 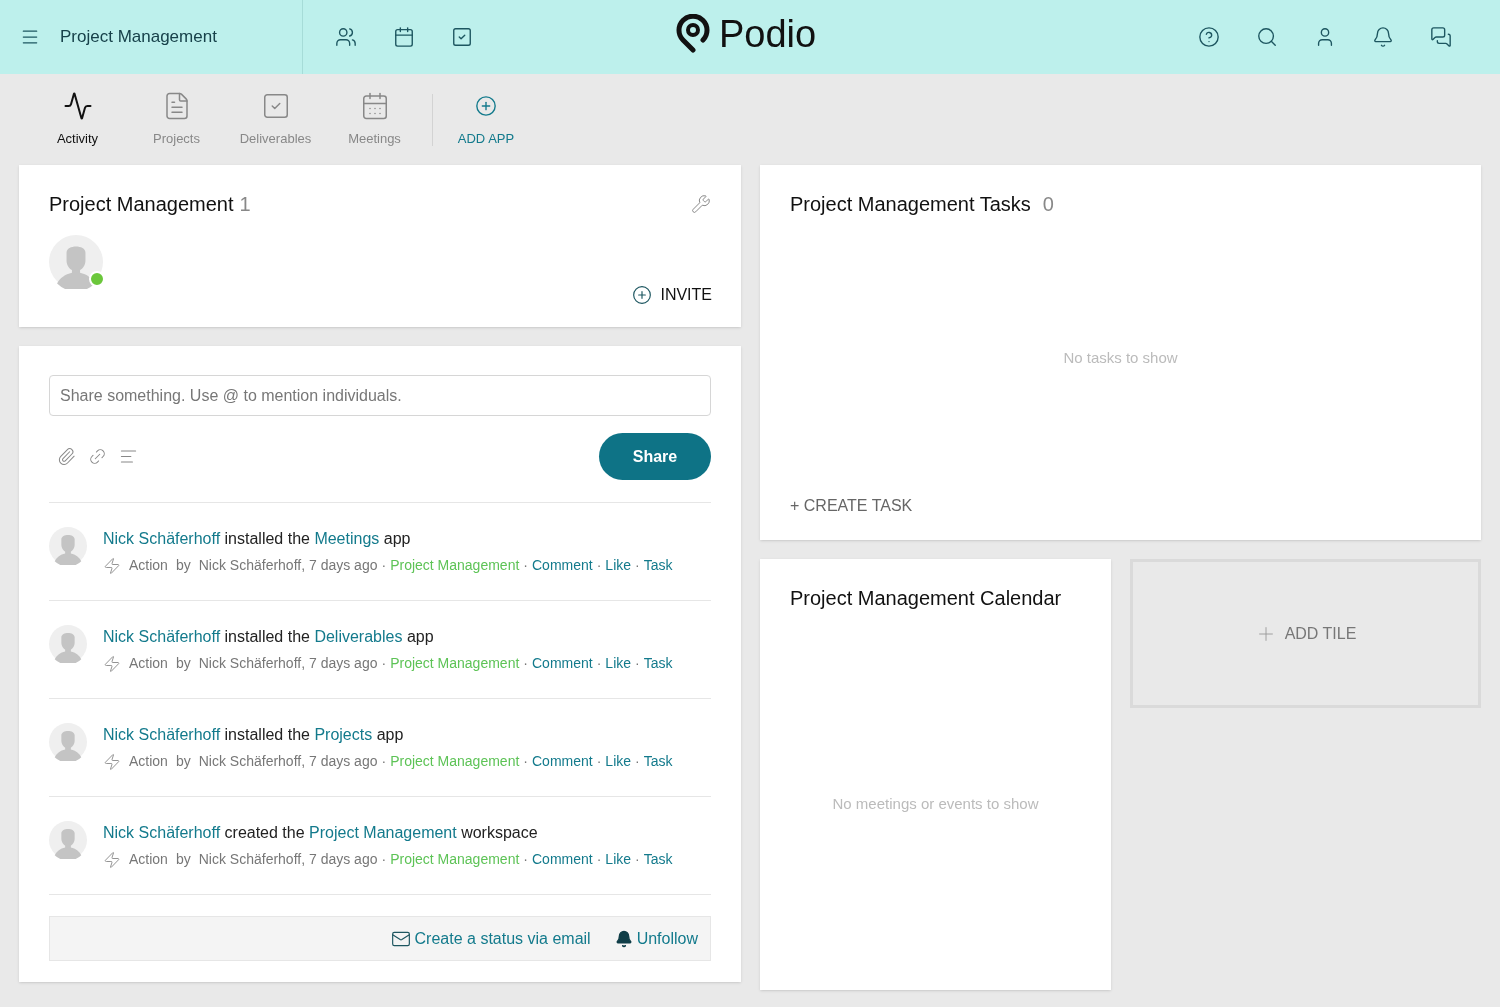 What do you see at coordinates (269, 637) in the screenshot?
I see `activity-sentence: Nick Schäferhoff installed the Deliverables app` at bounding box center [269, 637].